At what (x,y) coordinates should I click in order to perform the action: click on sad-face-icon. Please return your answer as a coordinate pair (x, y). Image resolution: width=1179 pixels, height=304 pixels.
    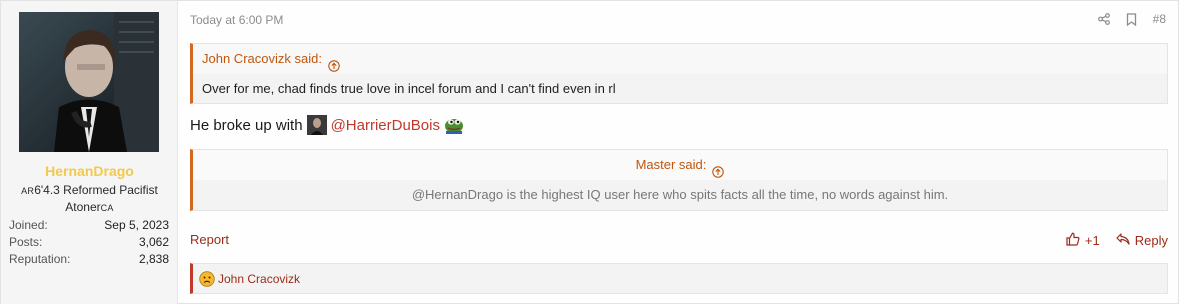
    Looking at the image, I should click on (207, 278).